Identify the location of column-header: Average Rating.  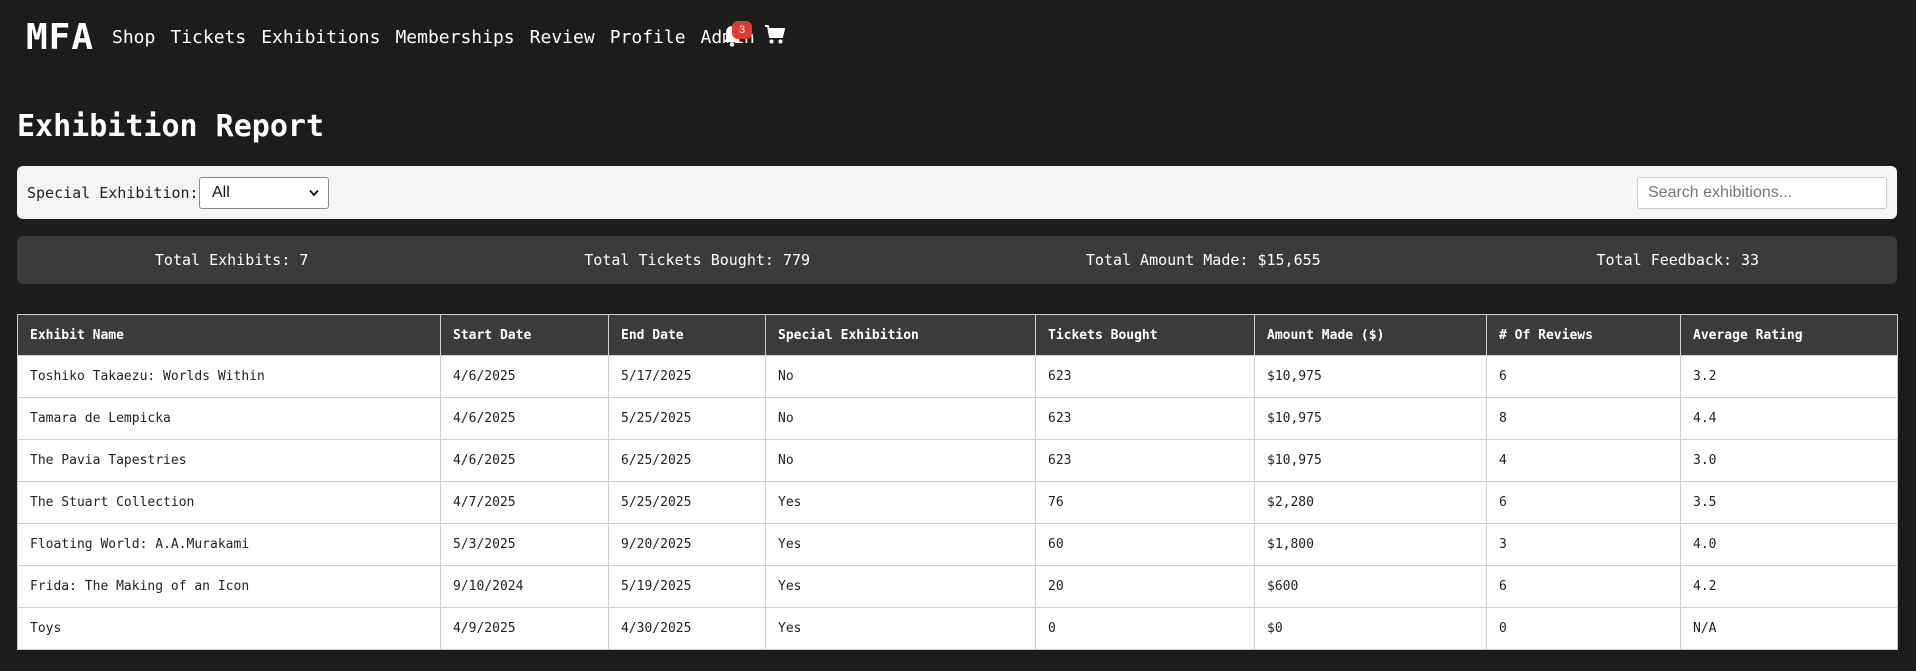
(1789, 335).